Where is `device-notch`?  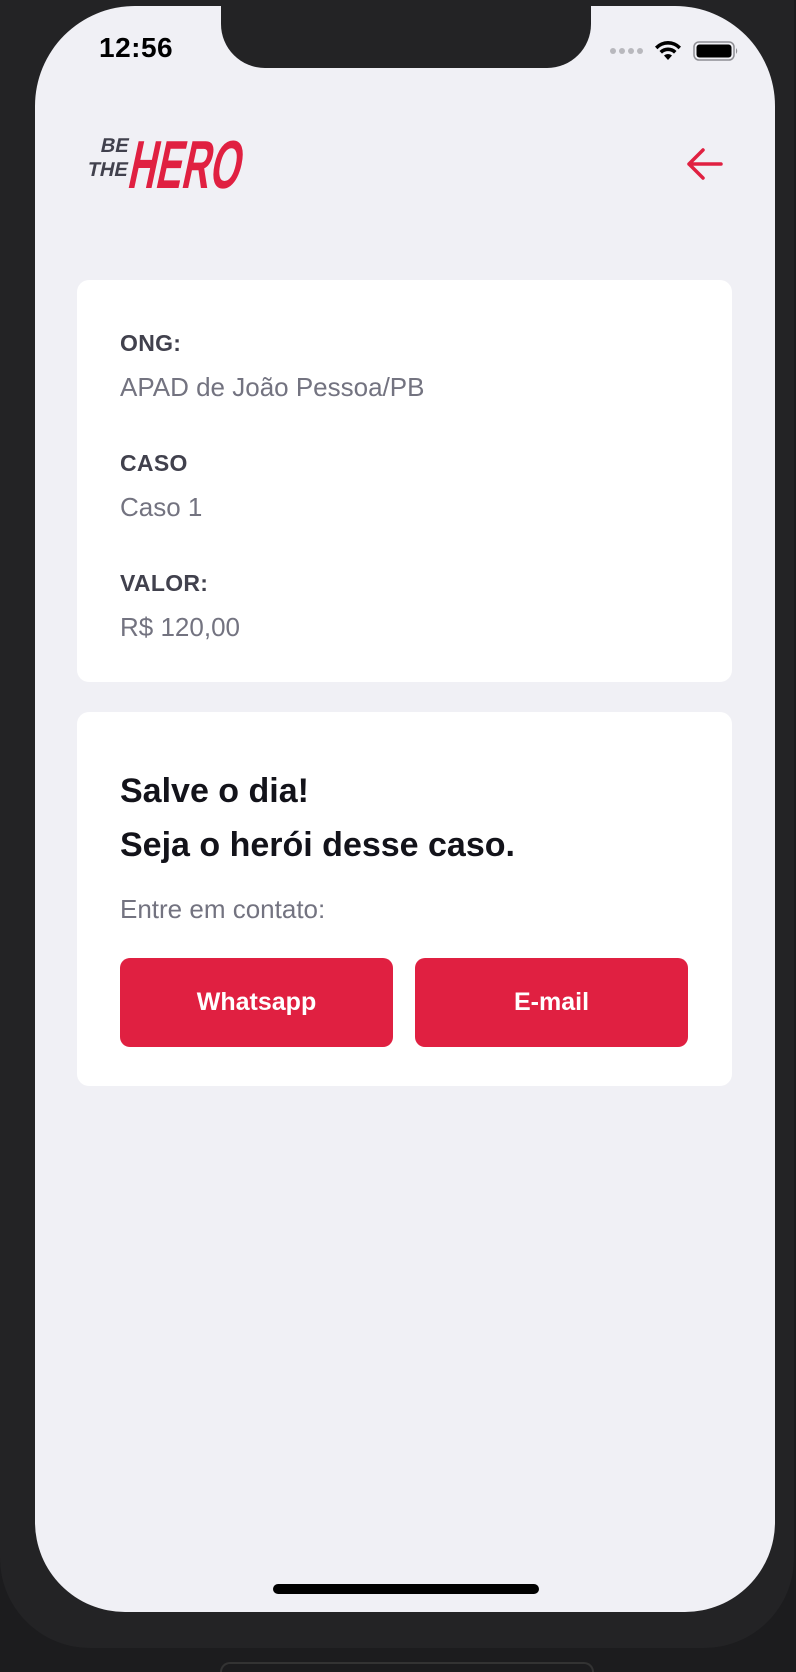
device-notch is located at coordinates (406, 37).